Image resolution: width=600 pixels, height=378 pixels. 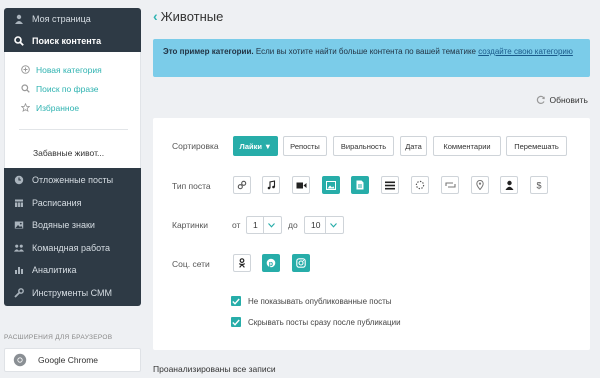 I want to click on refresh-button: Обновить, so click(x=562, y=100).